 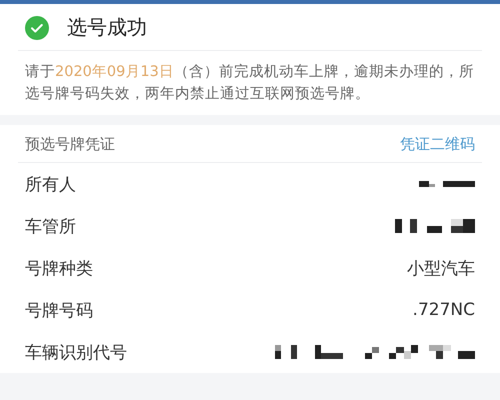 What do you see at coordinates (37, 28) in the screenshot?
I see `success-check-icon` at bounding box center [37, 28].